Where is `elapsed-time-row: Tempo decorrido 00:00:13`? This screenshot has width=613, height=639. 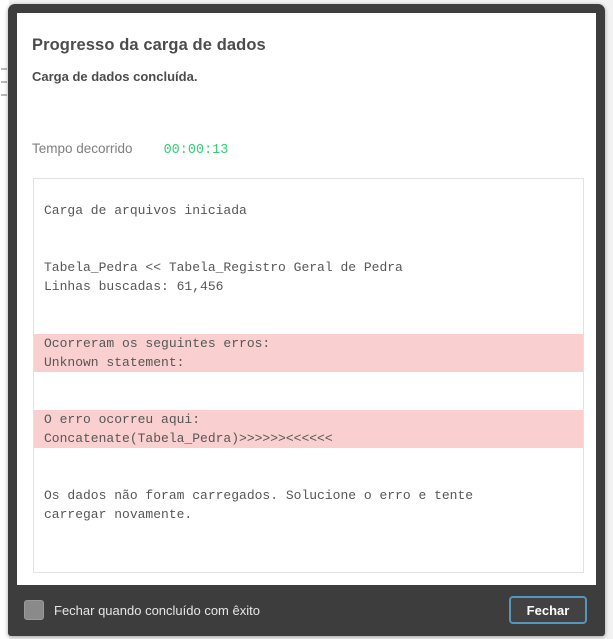 elapsed-time-row: Tempo decorrido 00:00:13 is located at coordinates (130, 149).